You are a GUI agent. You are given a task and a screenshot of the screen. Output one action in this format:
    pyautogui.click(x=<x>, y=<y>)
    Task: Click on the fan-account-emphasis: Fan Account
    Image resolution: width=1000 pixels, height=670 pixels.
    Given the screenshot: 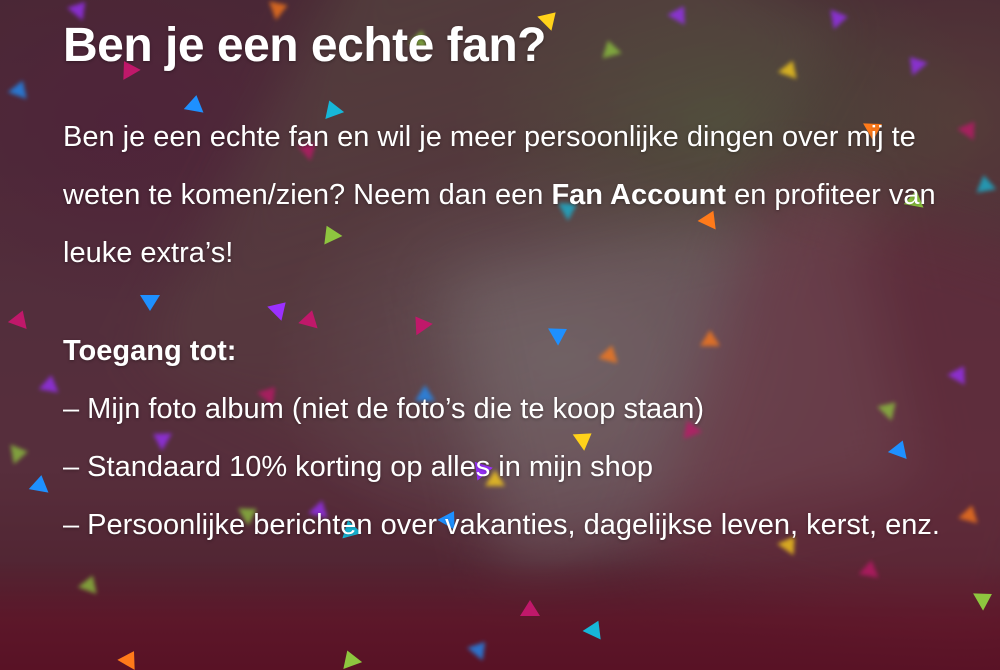 What is the action you would take?
    pyautogui.click(x=639, y=195)
    